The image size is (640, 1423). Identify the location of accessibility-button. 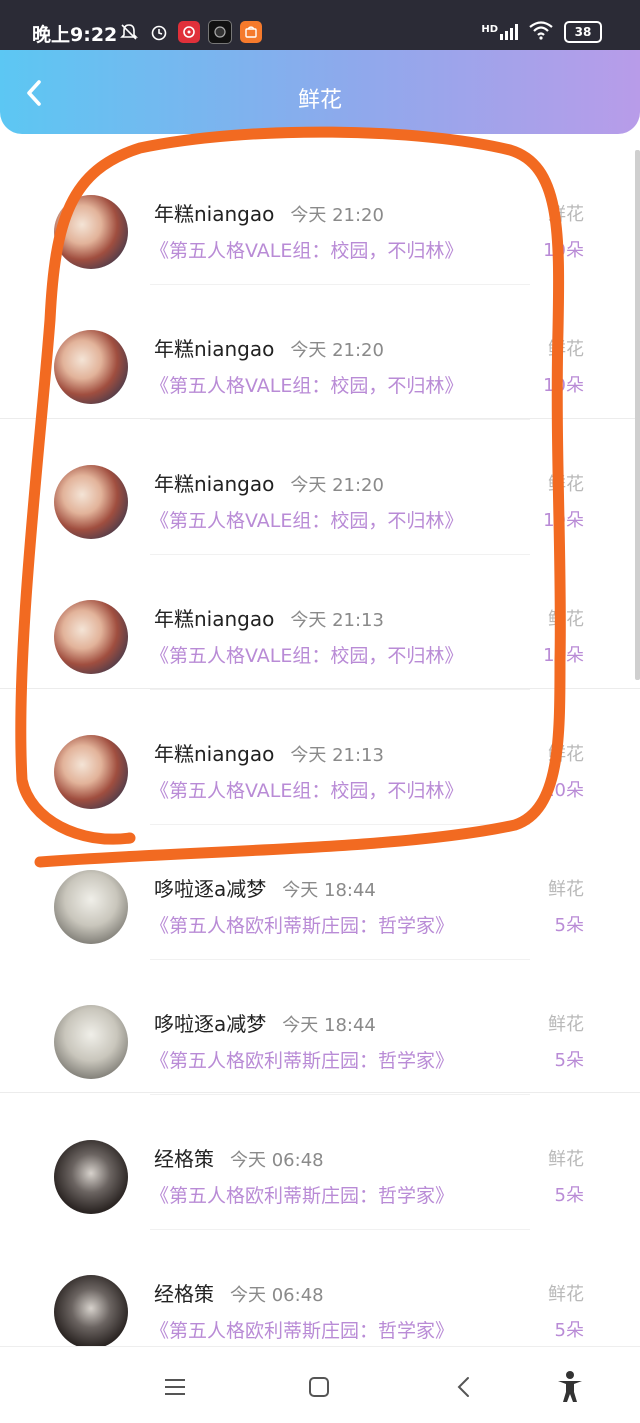
(570, 1387).